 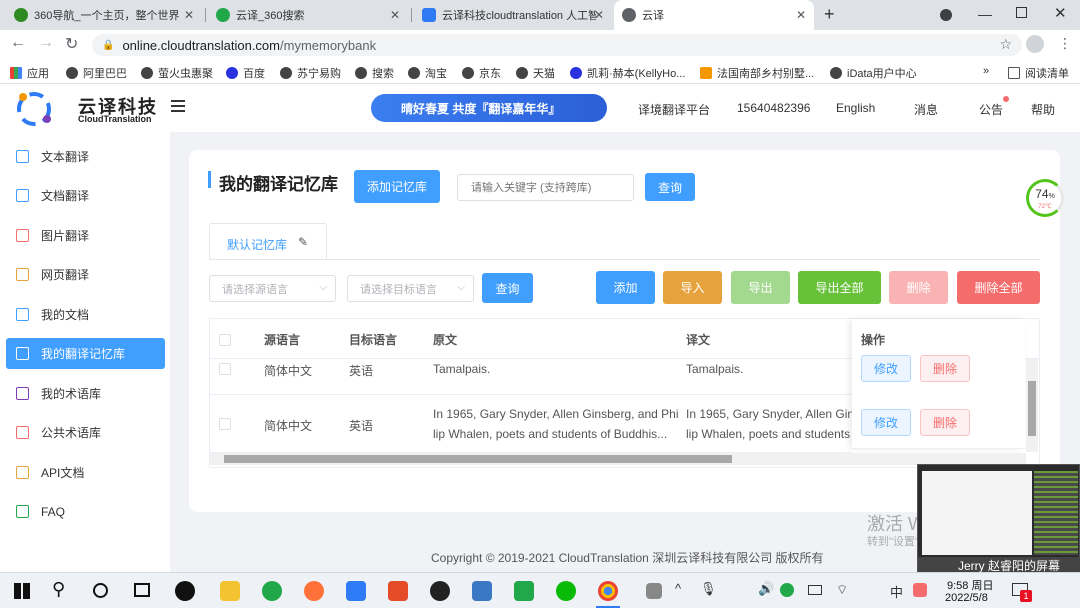 What do you see at coordinates (427, 73) in the screenshot?
I see `bookmark-item: 淘宝` at bounding box center [427, 73].